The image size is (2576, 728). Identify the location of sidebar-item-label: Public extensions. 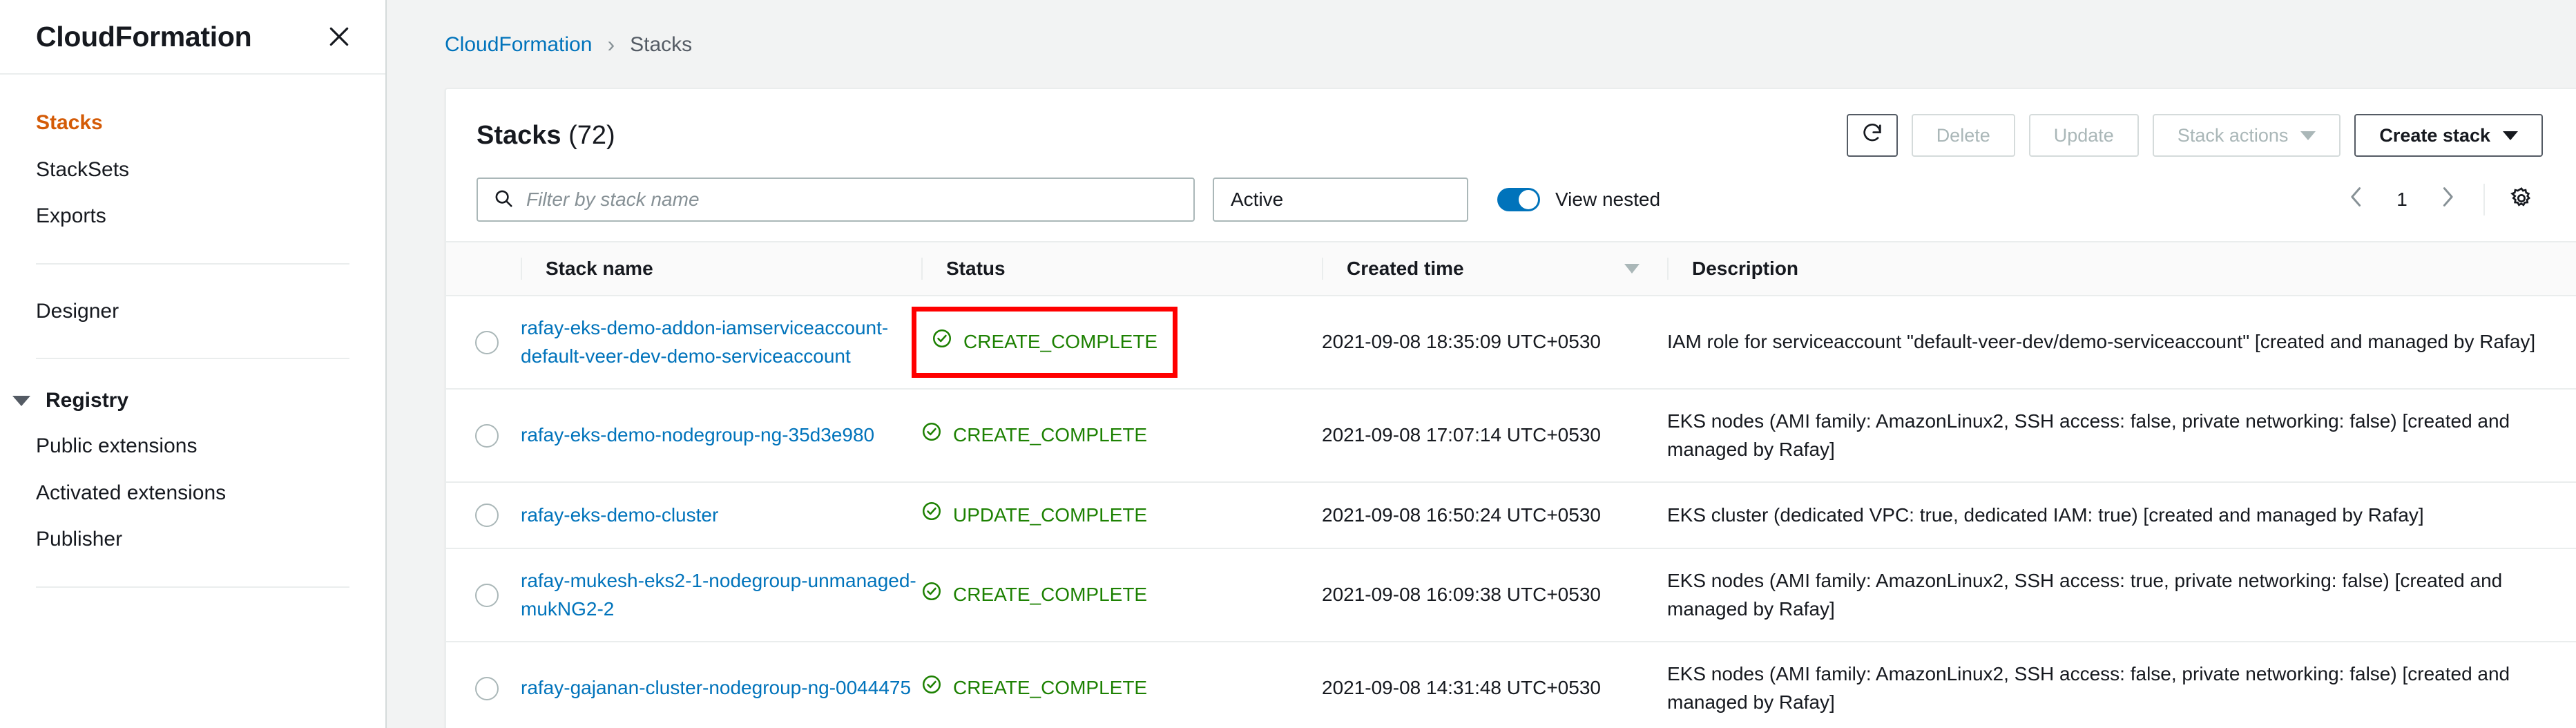
(117, 445).